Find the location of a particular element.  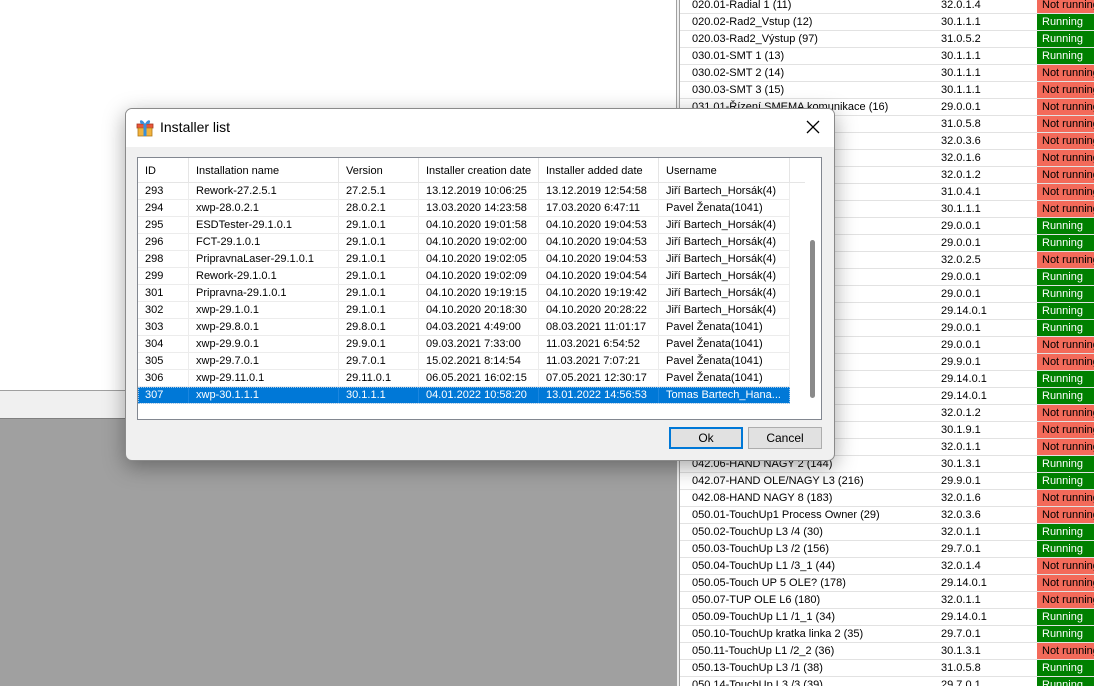

ok-button: Ok is located at coordinates (706, 438).